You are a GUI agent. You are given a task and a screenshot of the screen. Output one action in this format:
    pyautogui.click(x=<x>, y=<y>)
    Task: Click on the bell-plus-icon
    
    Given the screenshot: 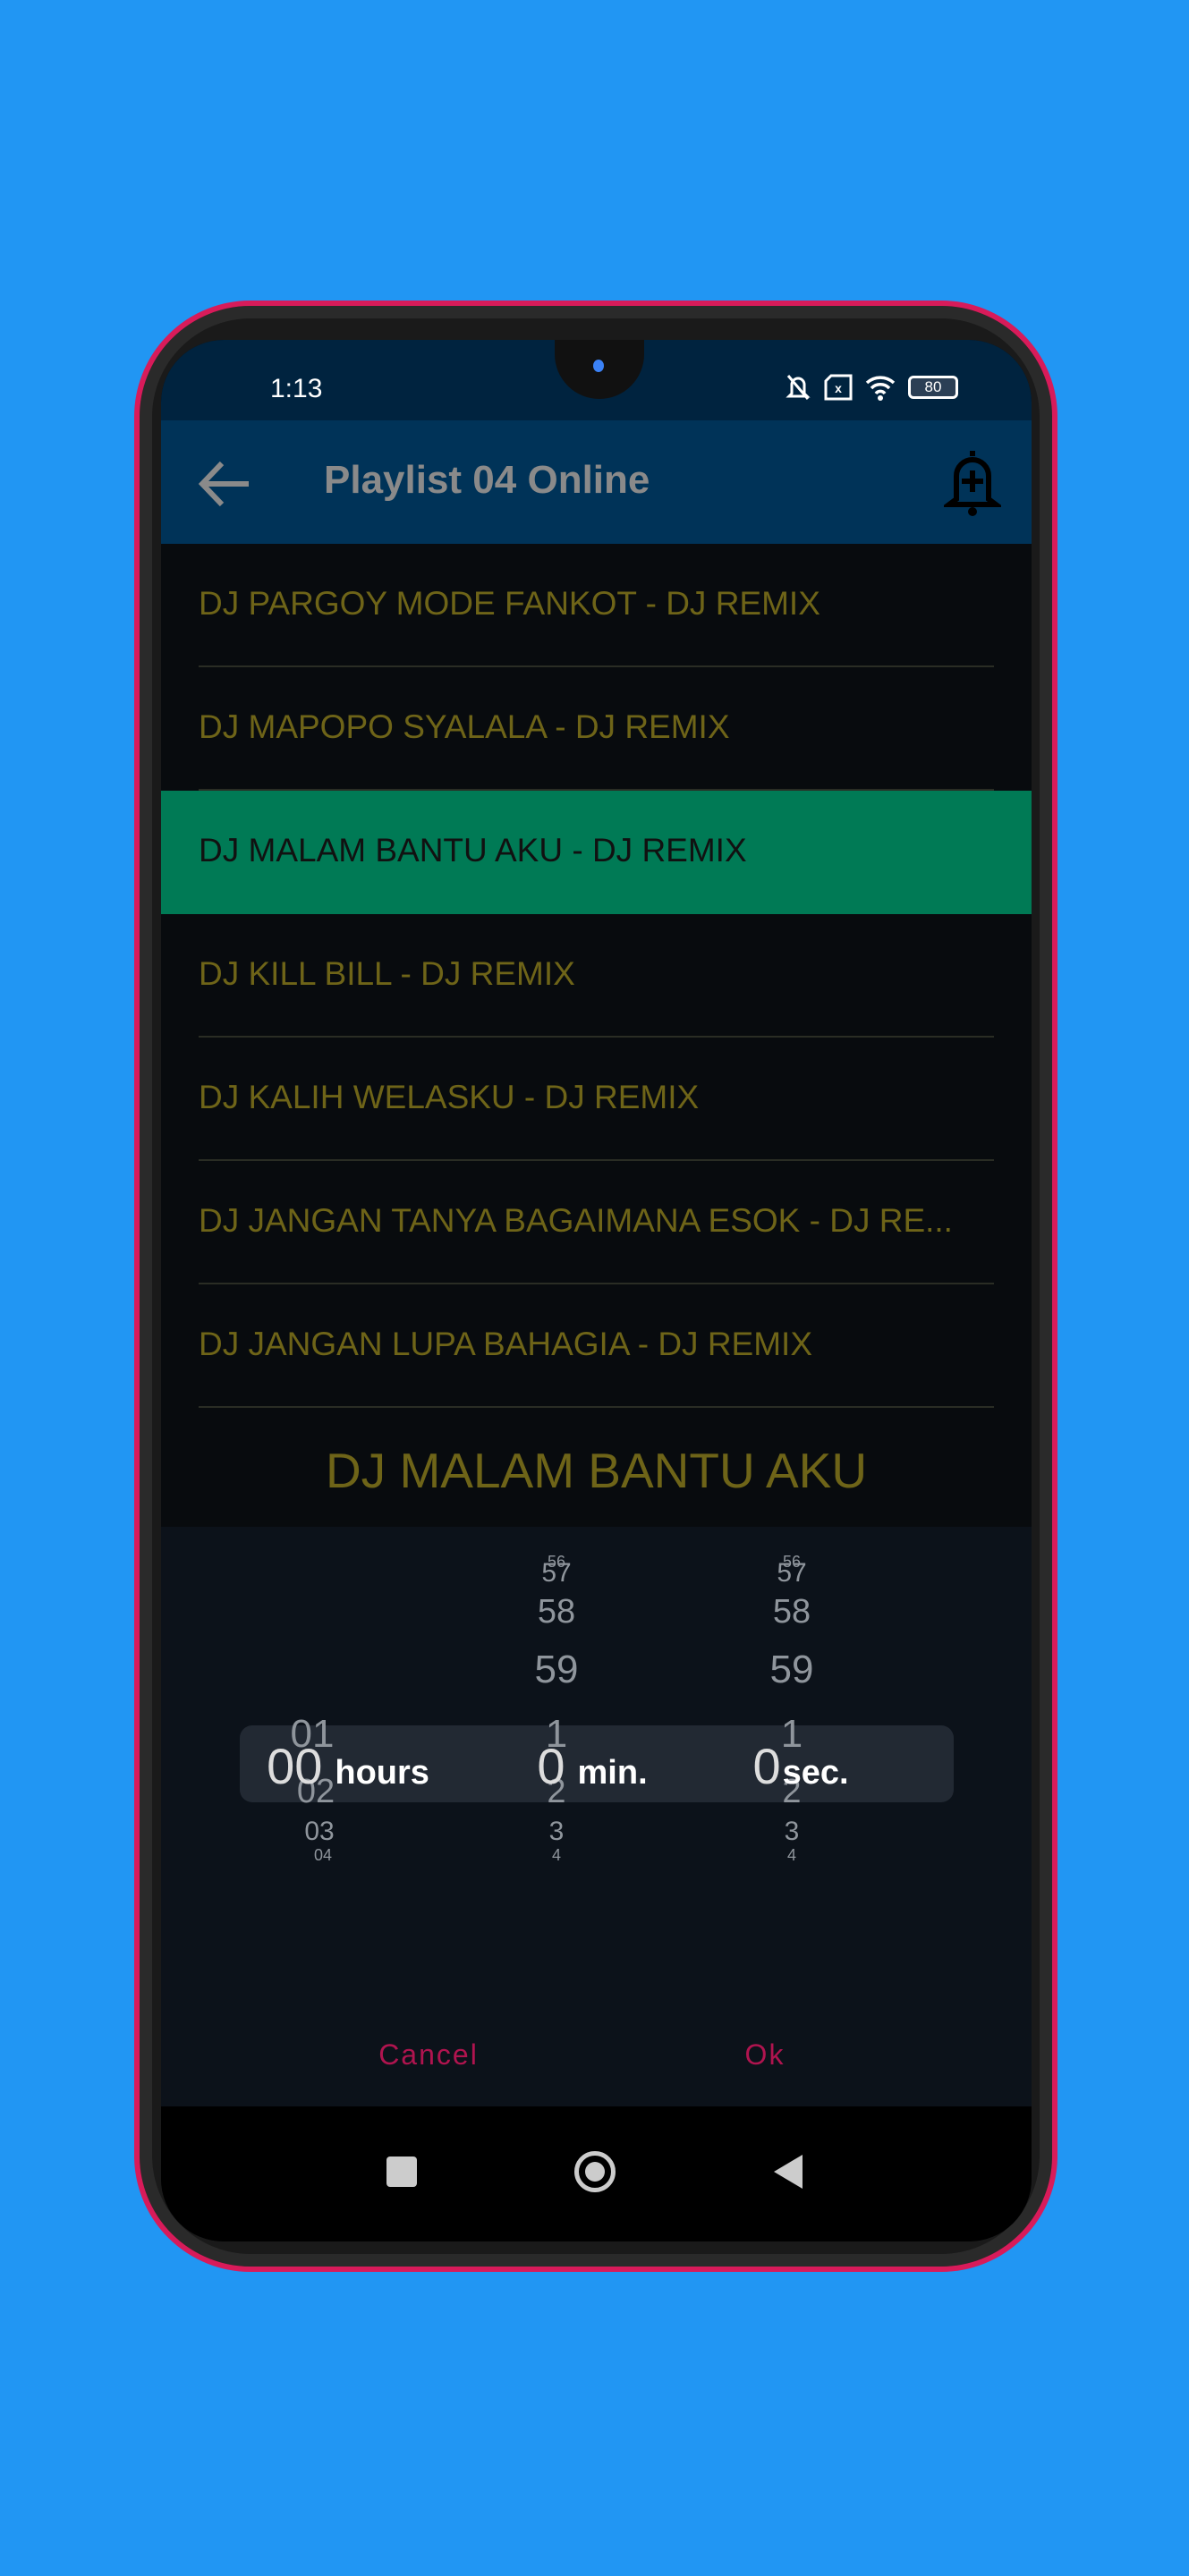 What is the action you would take?
    pyautogui.click(x=973, y=482)
    